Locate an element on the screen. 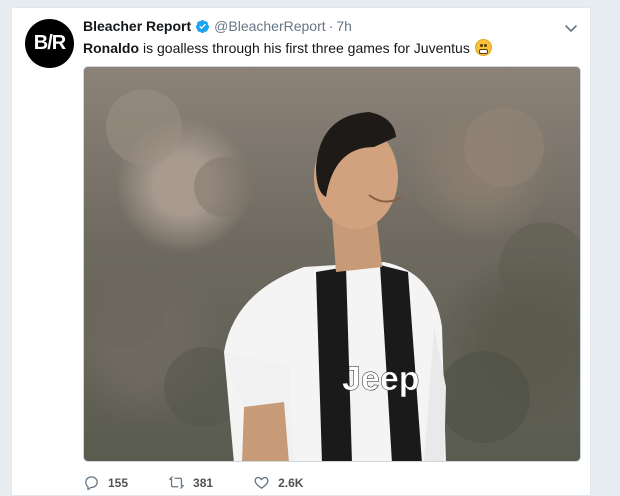  retweet-count: 381 is located at coordinates (203, 482).